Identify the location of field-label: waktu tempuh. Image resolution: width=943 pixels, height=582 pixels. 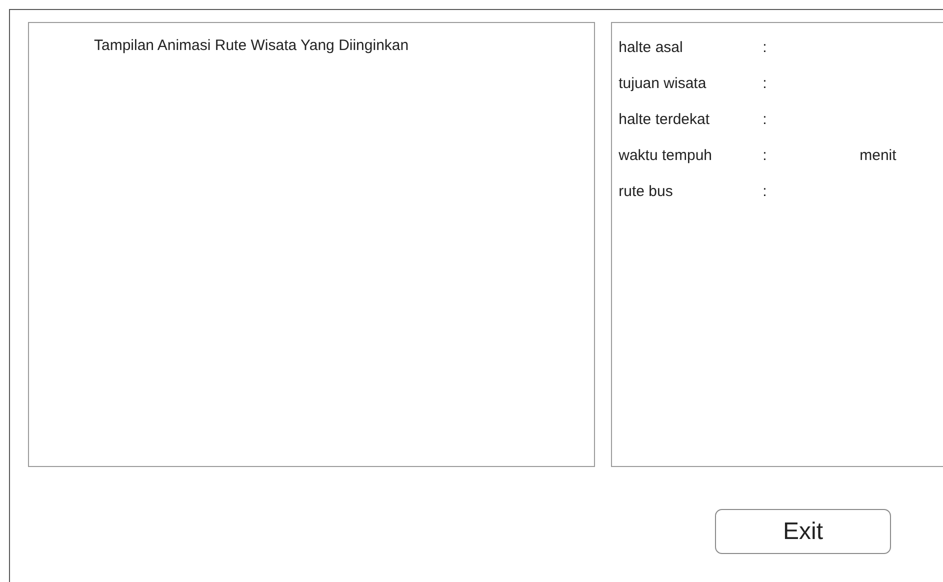
(665, 155).